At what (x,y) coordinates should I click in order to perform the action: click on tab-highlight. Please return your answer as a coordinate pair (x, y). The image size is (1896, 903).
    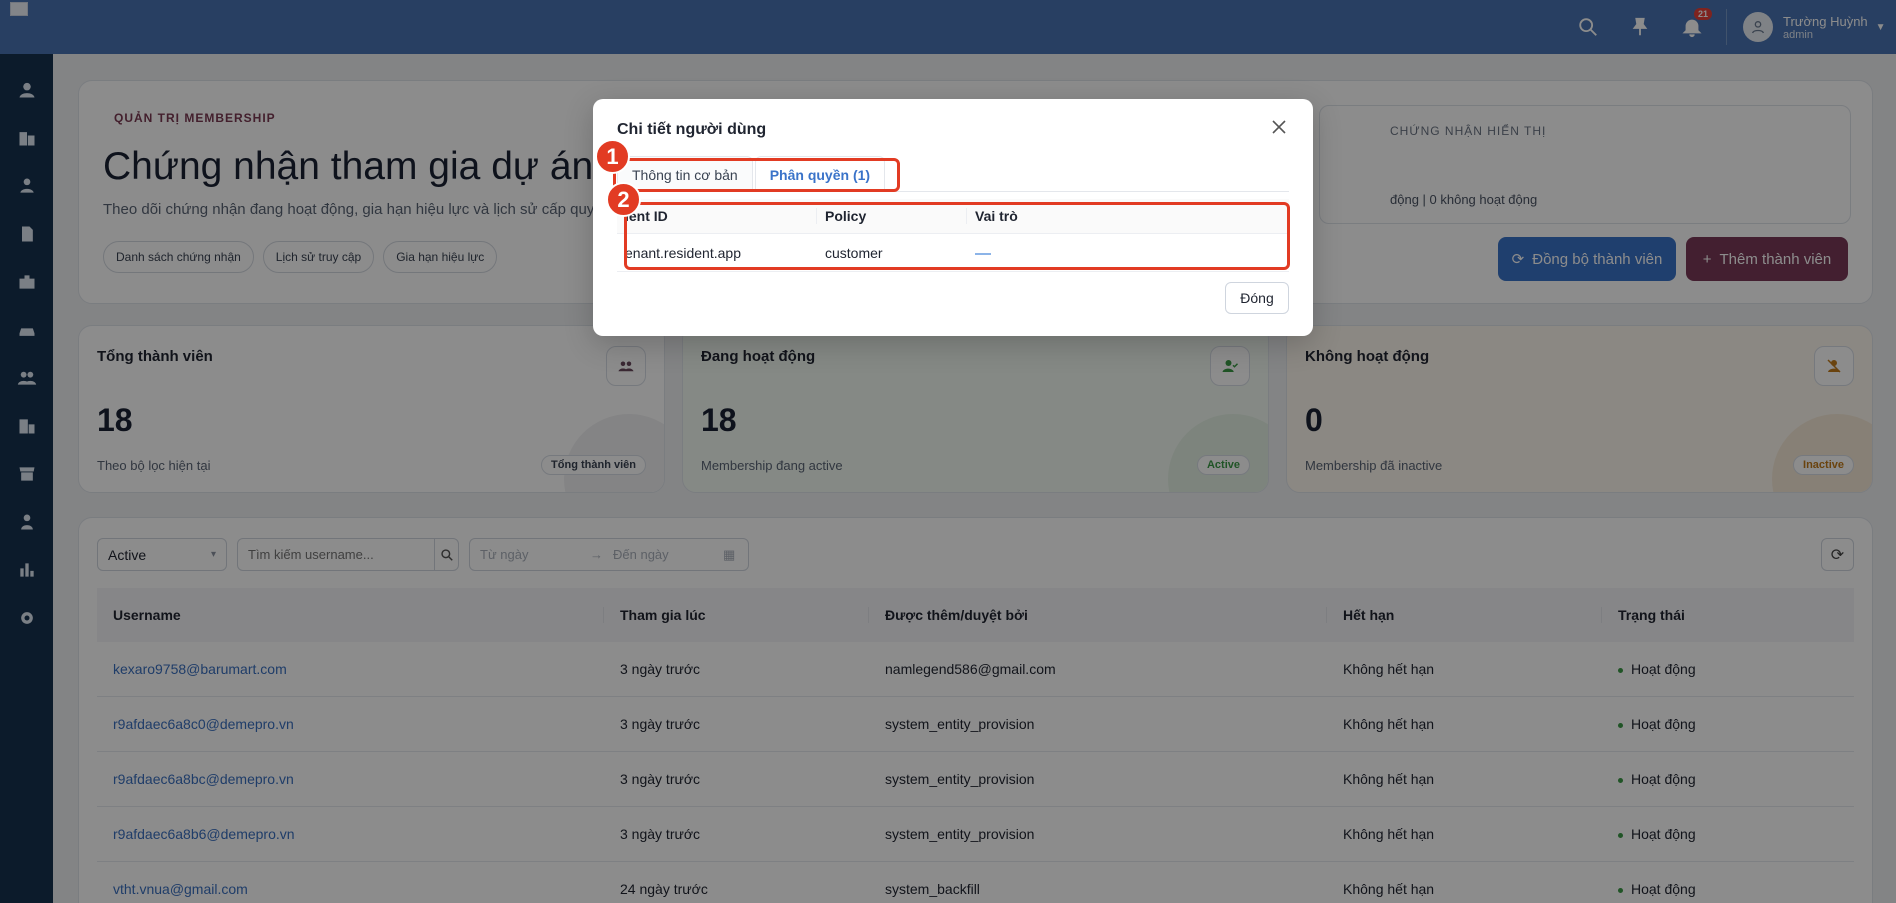
    Looking at the image, I should click on (756, 175).